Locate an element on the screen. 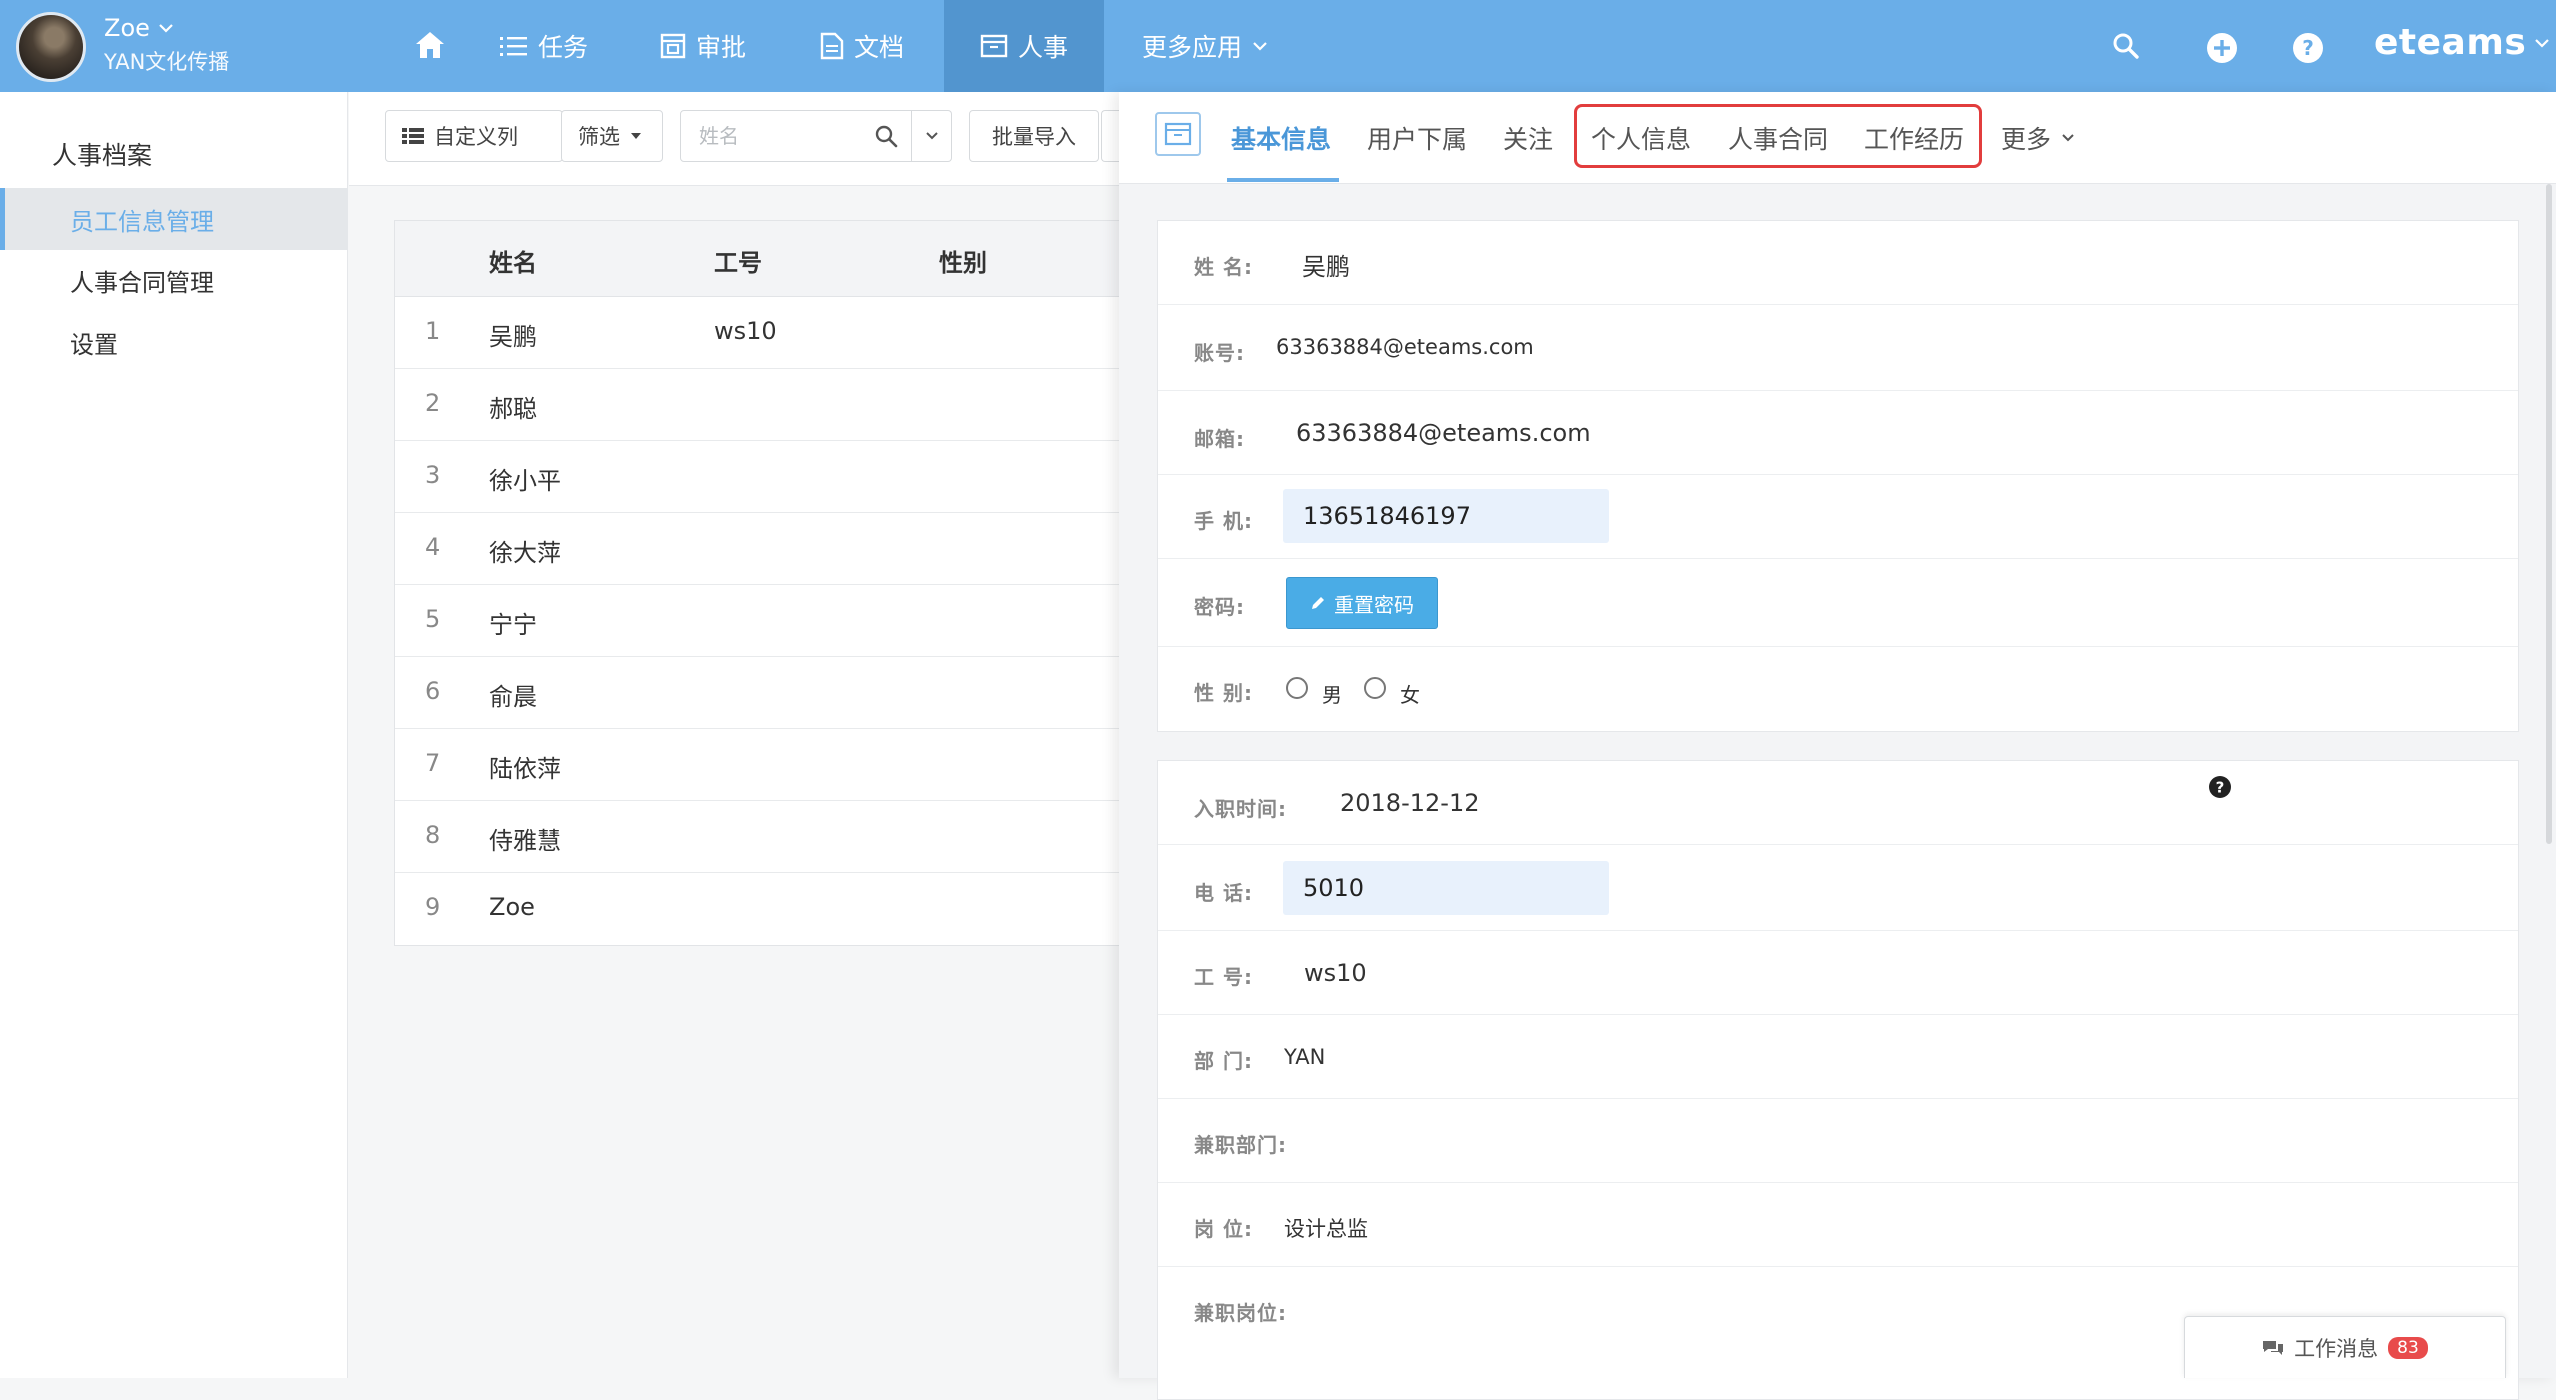 This screenshot has height=1400, width=2556. sidebar-item-label: 员工信息管理 is located at coordinates (142, 221).